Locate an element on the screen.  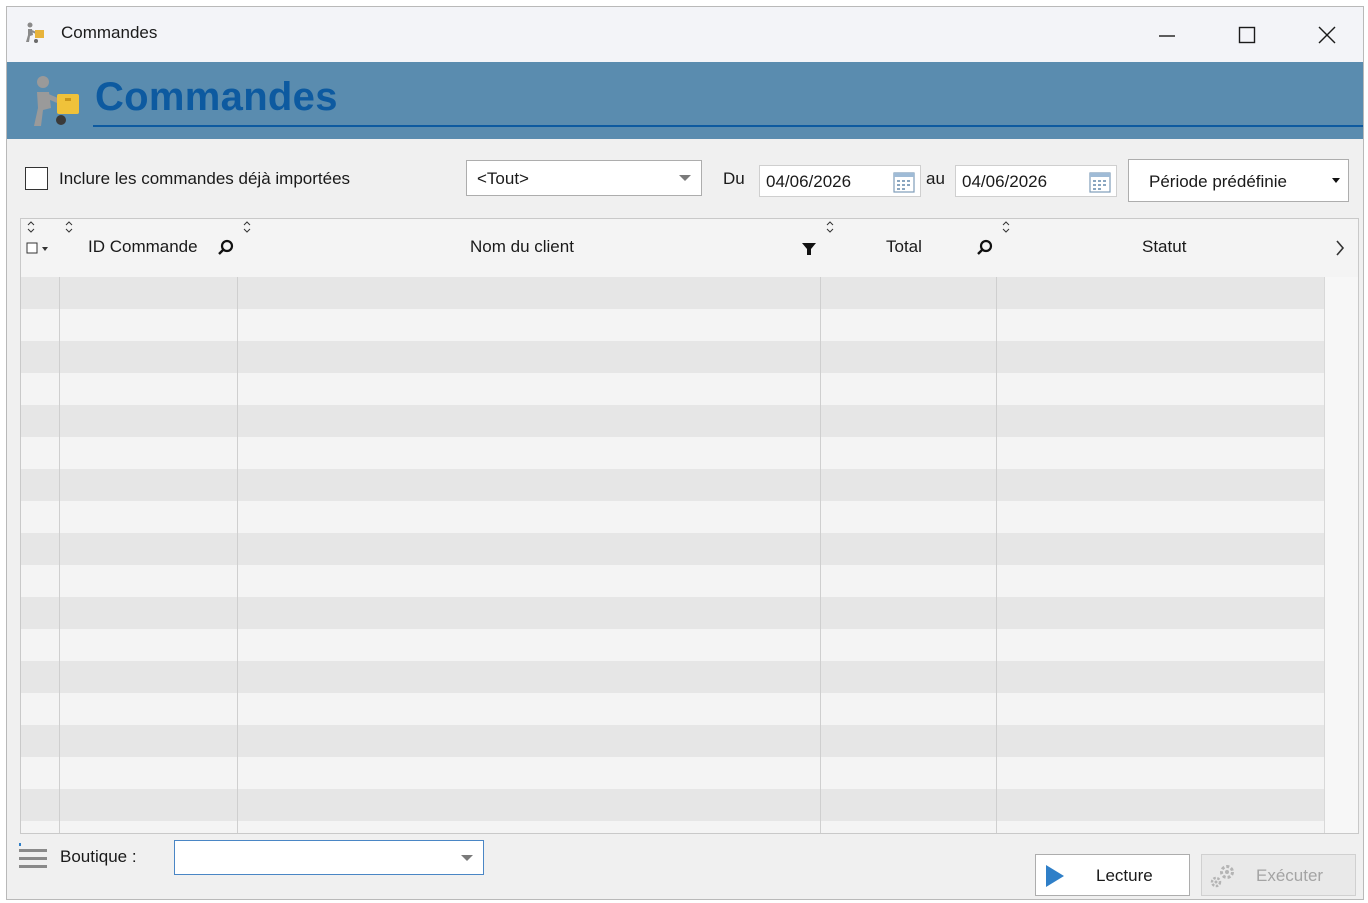
column-label-total: Total is located at coordinates (904, 246).